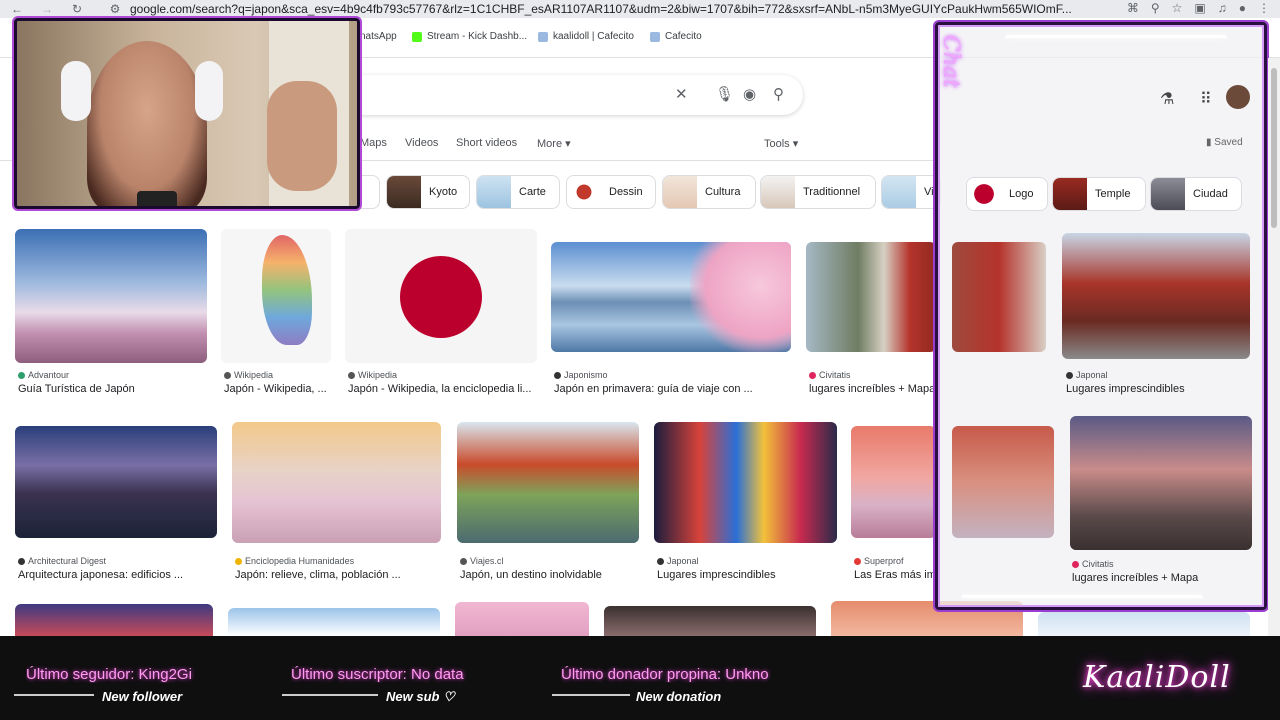 The image size is (1280, 720). I want to click on new-follower-label: New follower, so click(142, 696).